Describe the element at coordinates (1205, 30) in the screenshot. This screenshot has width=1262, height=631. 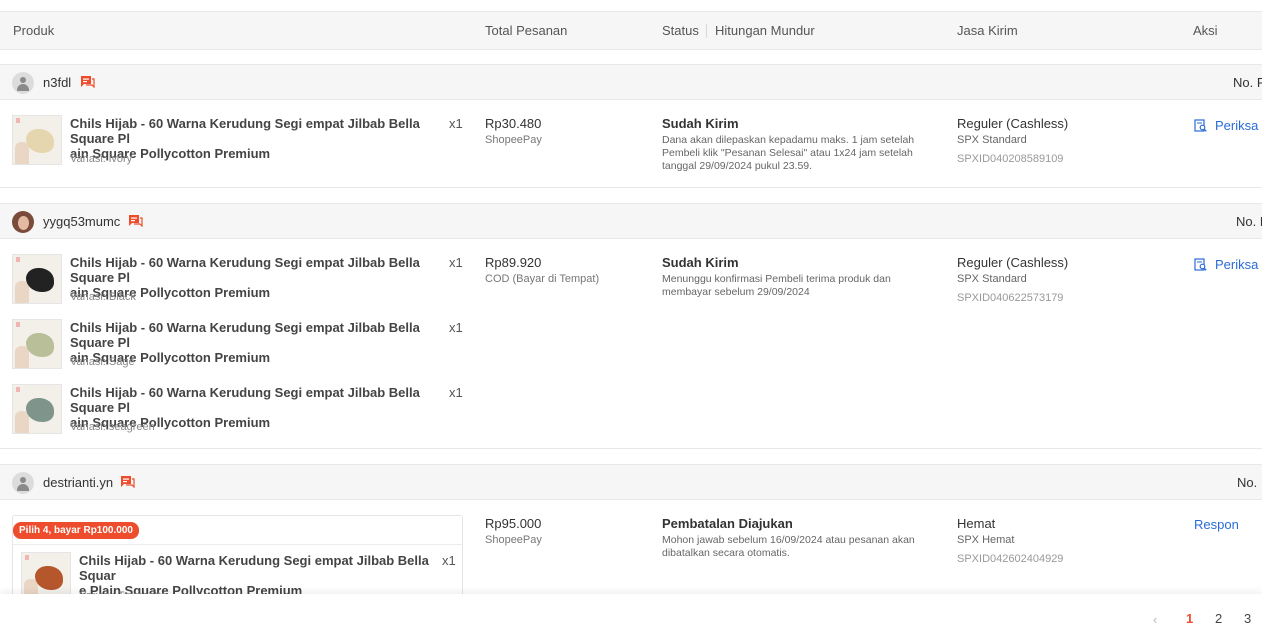
I see `col-action: Aksi` at that location.